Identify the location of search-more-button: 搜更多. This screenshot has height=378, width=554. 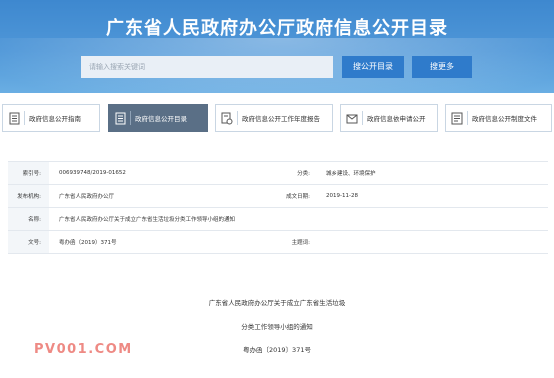
(442, 67).